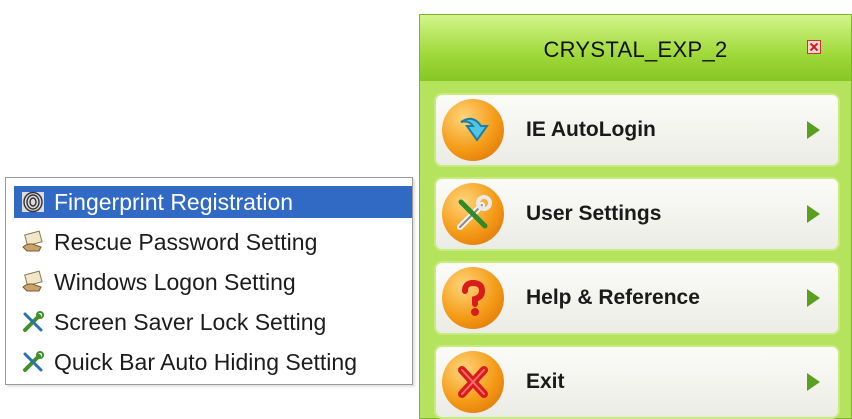  What do you see at coordinates (591, 129) in the screenshot?
I see `button-label: IE AutoLogin` at bounding box center [591, 129].